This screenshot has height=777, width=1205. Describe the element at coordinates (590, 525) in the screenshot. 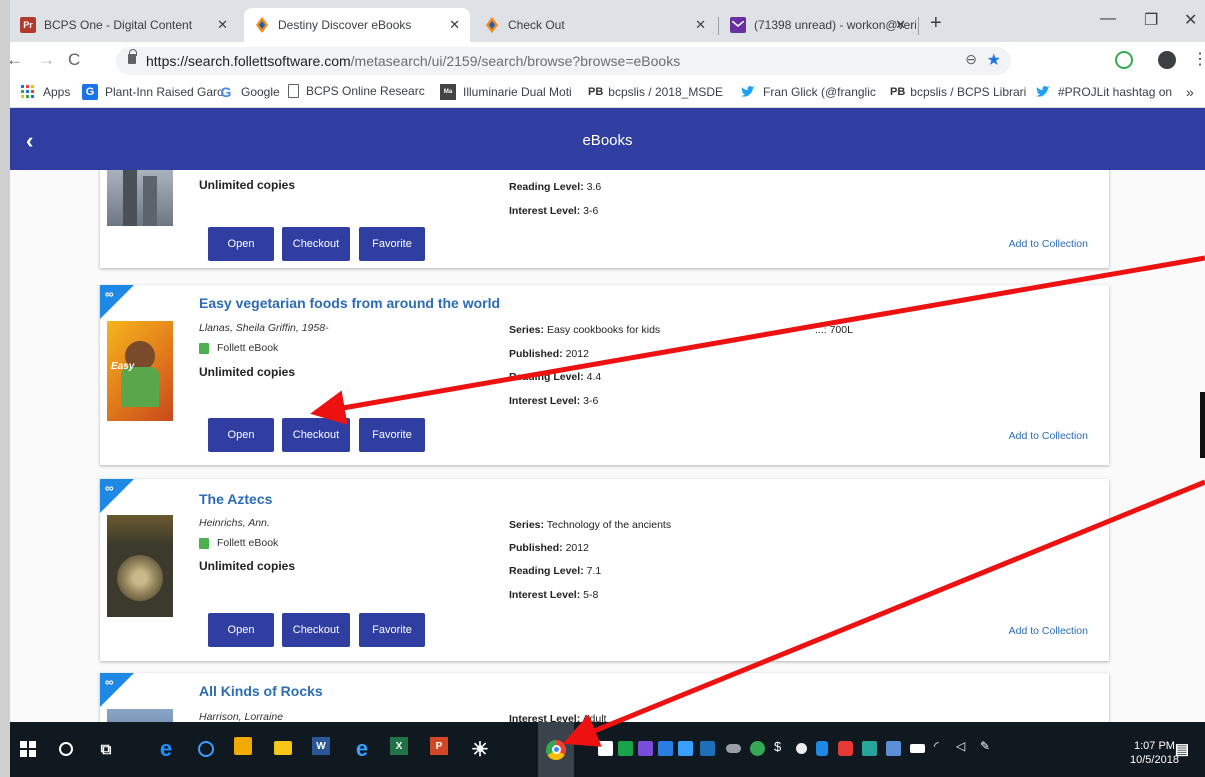

I see `series: Series: Technology of the ancients` at that location.